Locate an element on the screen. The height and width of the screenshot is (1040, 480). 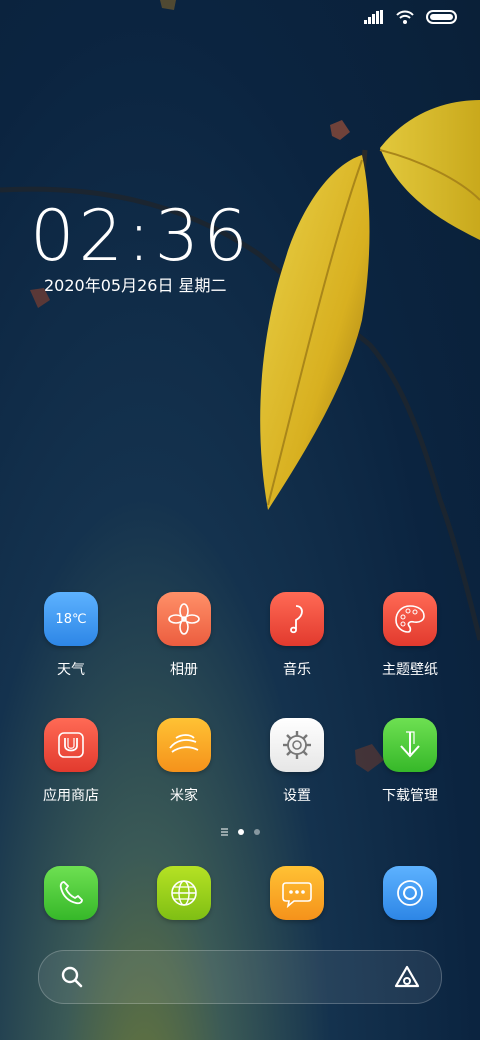
dock-messages is located at coordinates (297, 893).